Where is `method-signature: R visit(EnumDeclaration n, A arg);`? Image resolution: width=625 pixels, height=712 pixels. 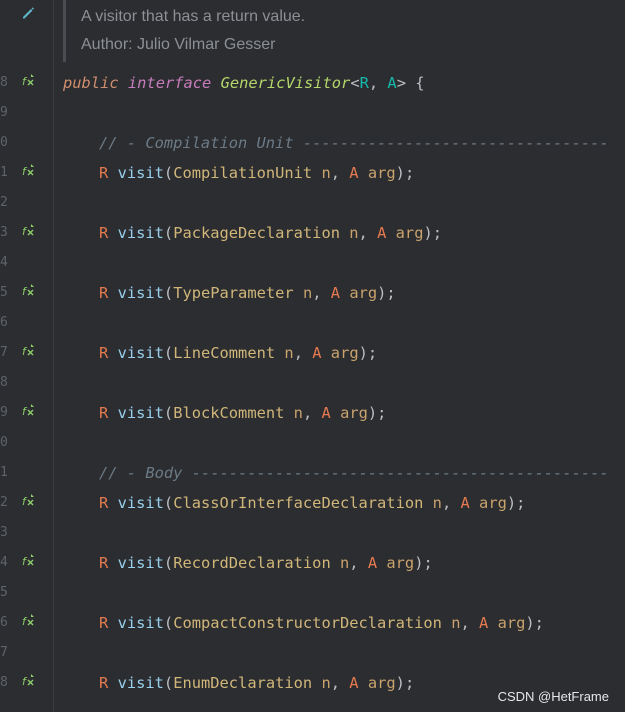
method-signature: R visit(EnumDeclaration n, A arg); is located at coordinates (256, 683).